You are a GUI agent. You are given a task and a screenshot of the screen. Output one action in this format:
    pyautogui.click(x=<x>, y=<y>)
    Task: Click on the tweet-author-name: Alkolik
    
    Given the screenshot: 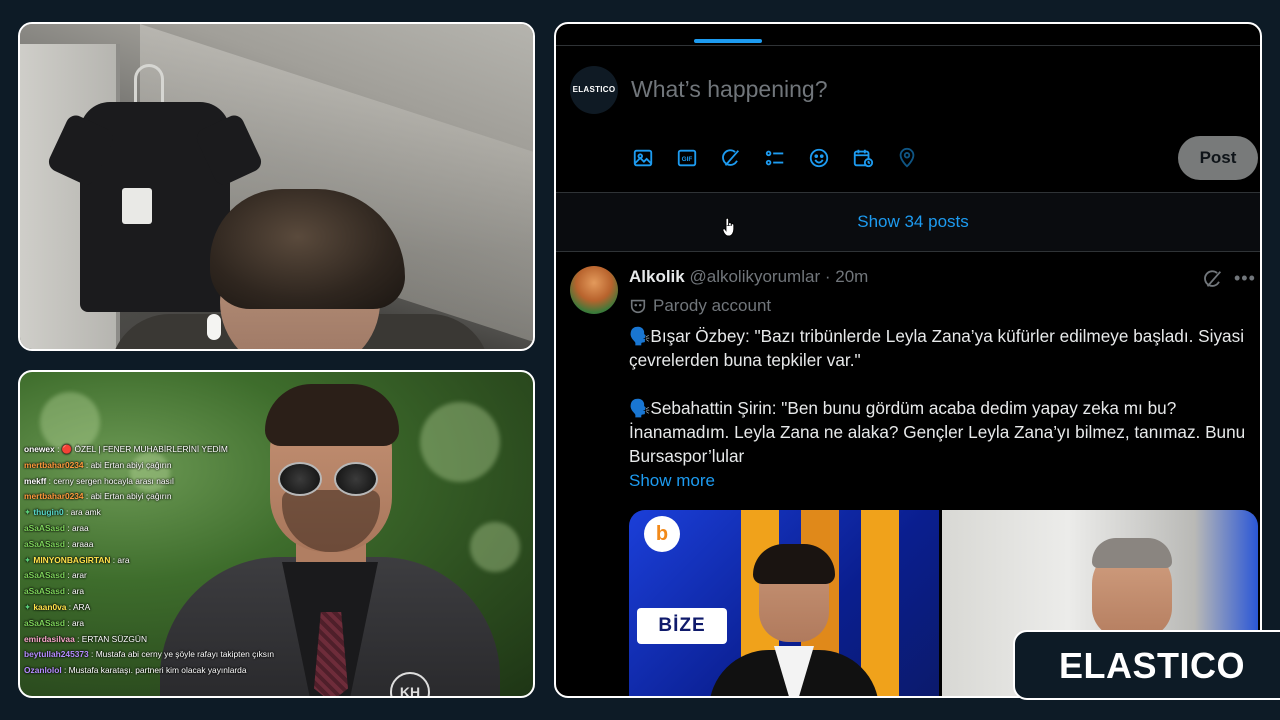 What is the action you would take?
    pyautogui.click(x=657, y=276)
    